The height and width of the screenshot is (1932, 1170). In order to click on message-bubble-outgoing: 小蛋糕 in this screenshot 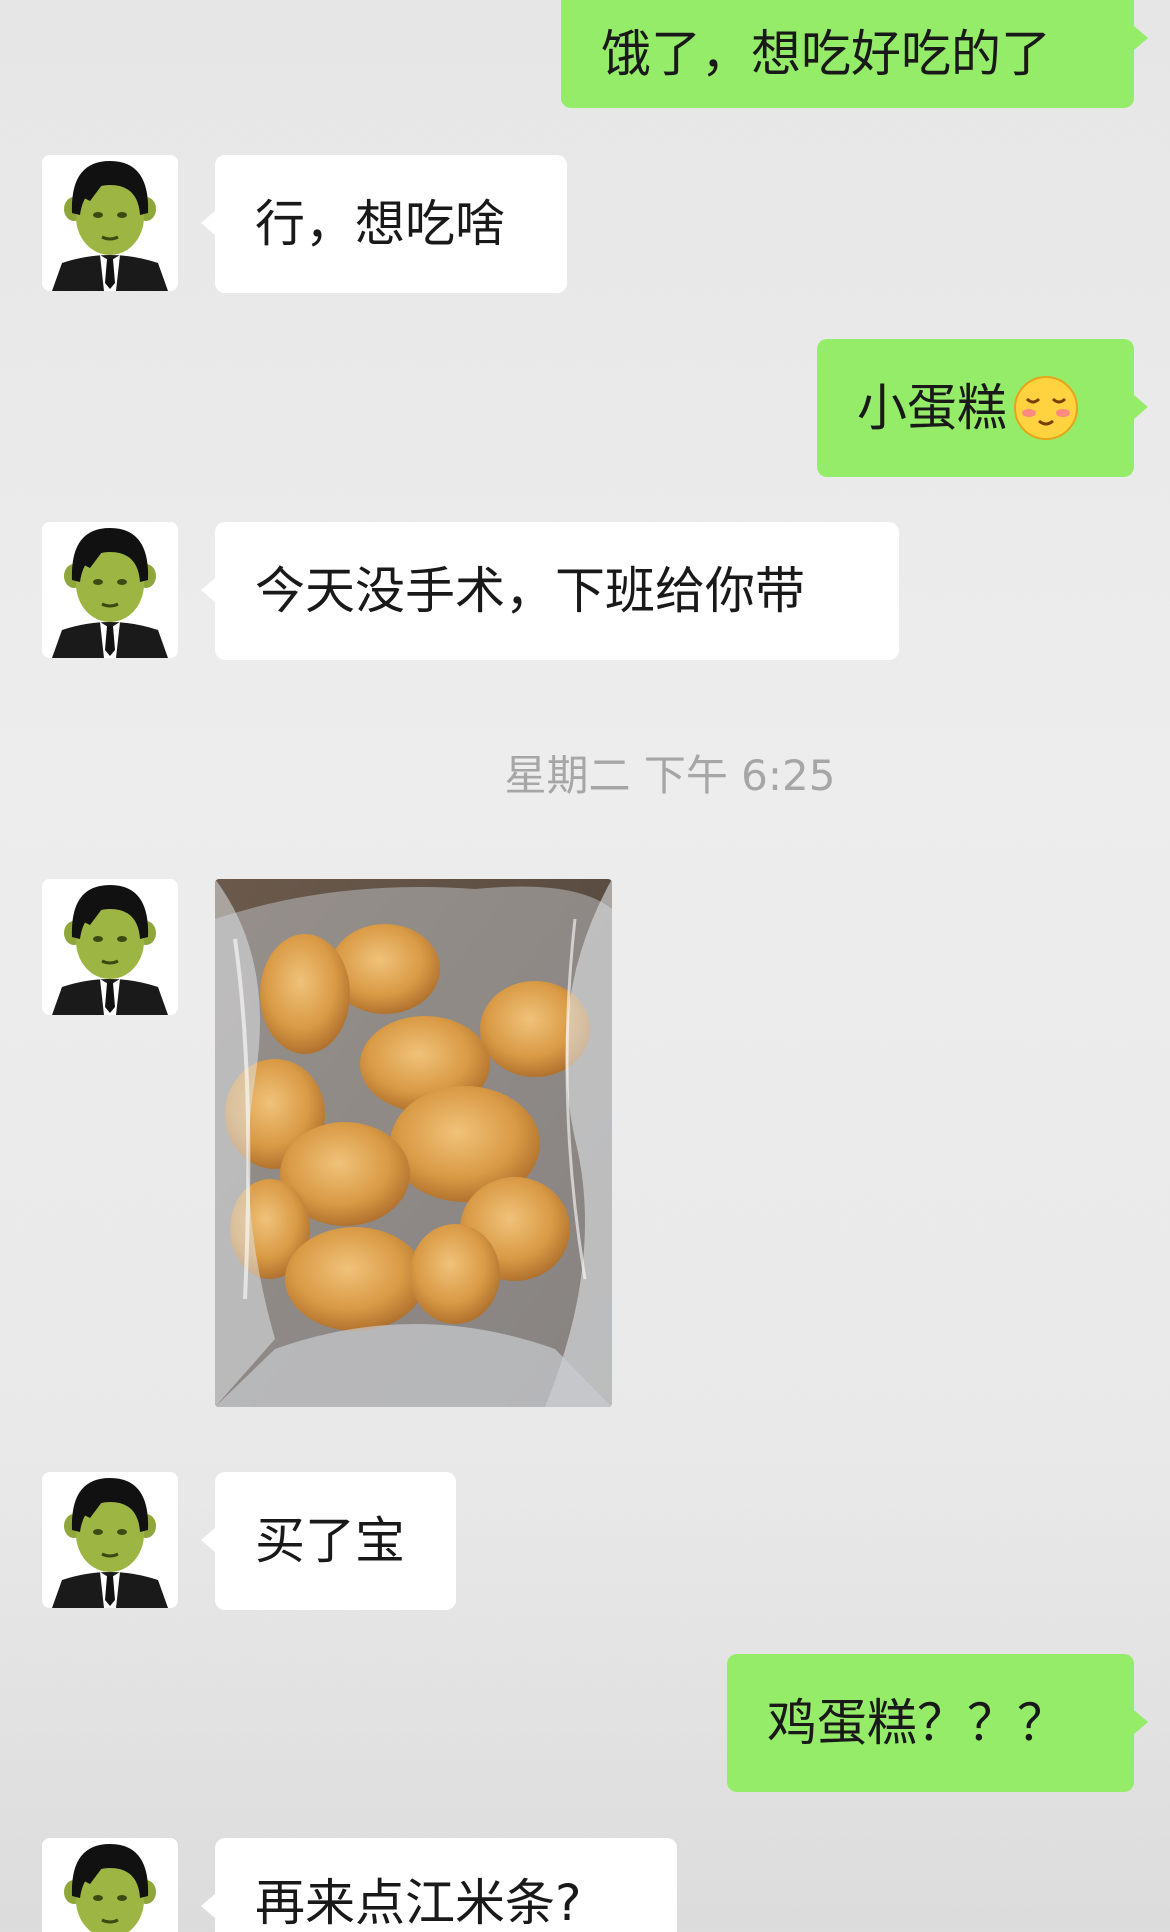, I will do `click(982, 408)`.